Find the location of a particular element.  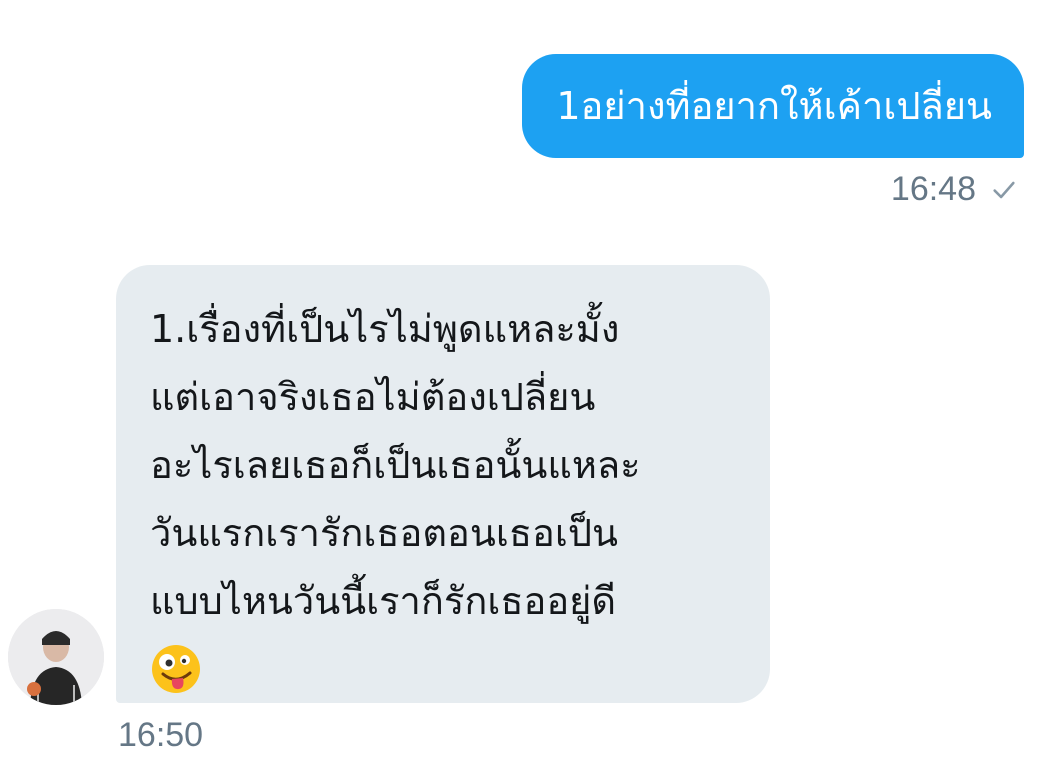

zany-face-emoji is located at coordinates (176, 669).